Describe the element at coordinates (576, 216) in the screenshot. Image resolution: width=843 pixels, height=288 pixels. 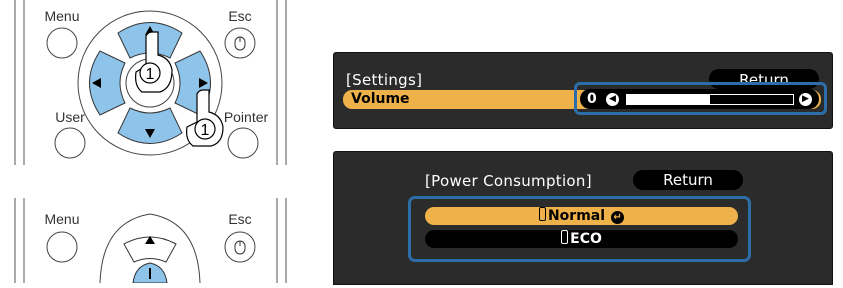
I see `option-label: Normal` at that location.